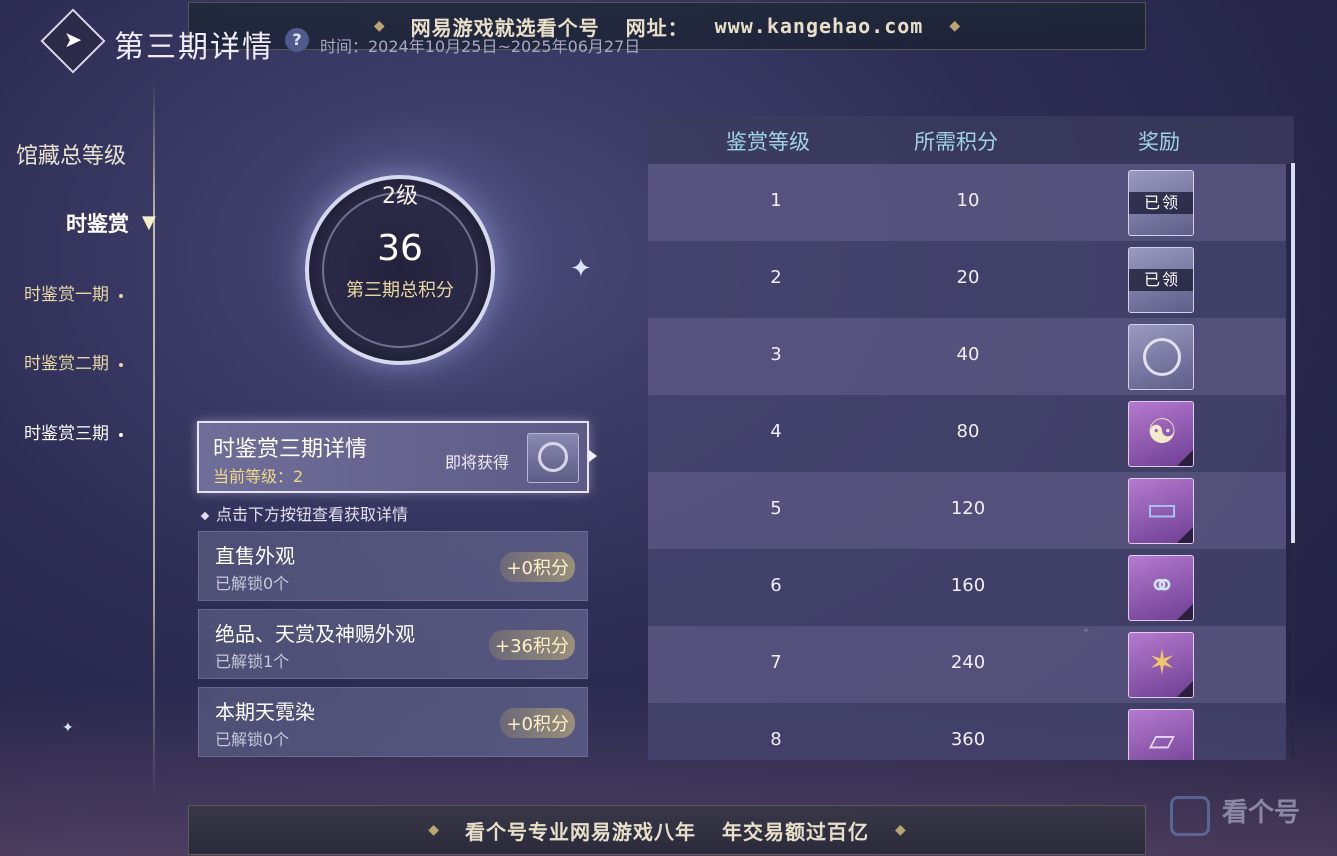 The height and width of the screenshot is (856, 1337). I want to click on scroll-glyph: ▱, so click(1162, 740).